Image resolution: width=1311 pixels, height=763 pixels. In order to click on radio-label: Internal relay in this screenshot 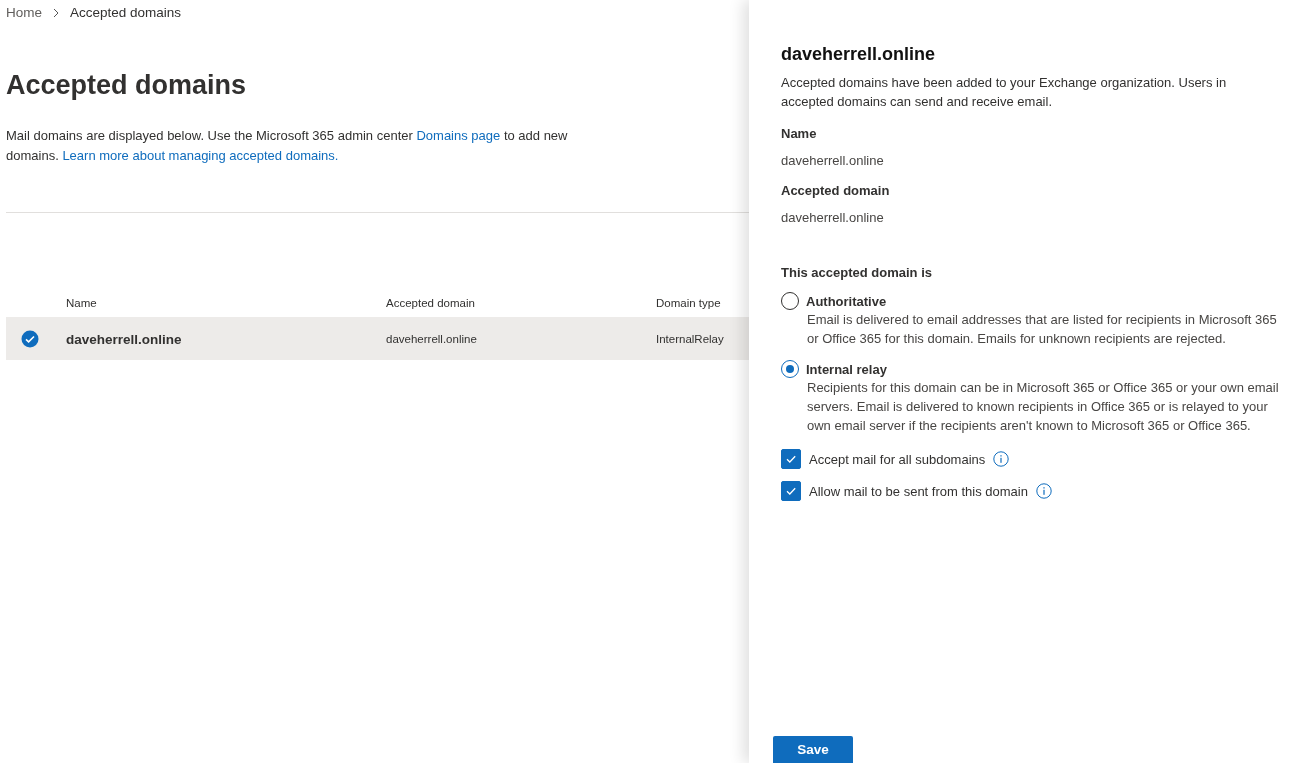, I will do `click(846, 369)`.